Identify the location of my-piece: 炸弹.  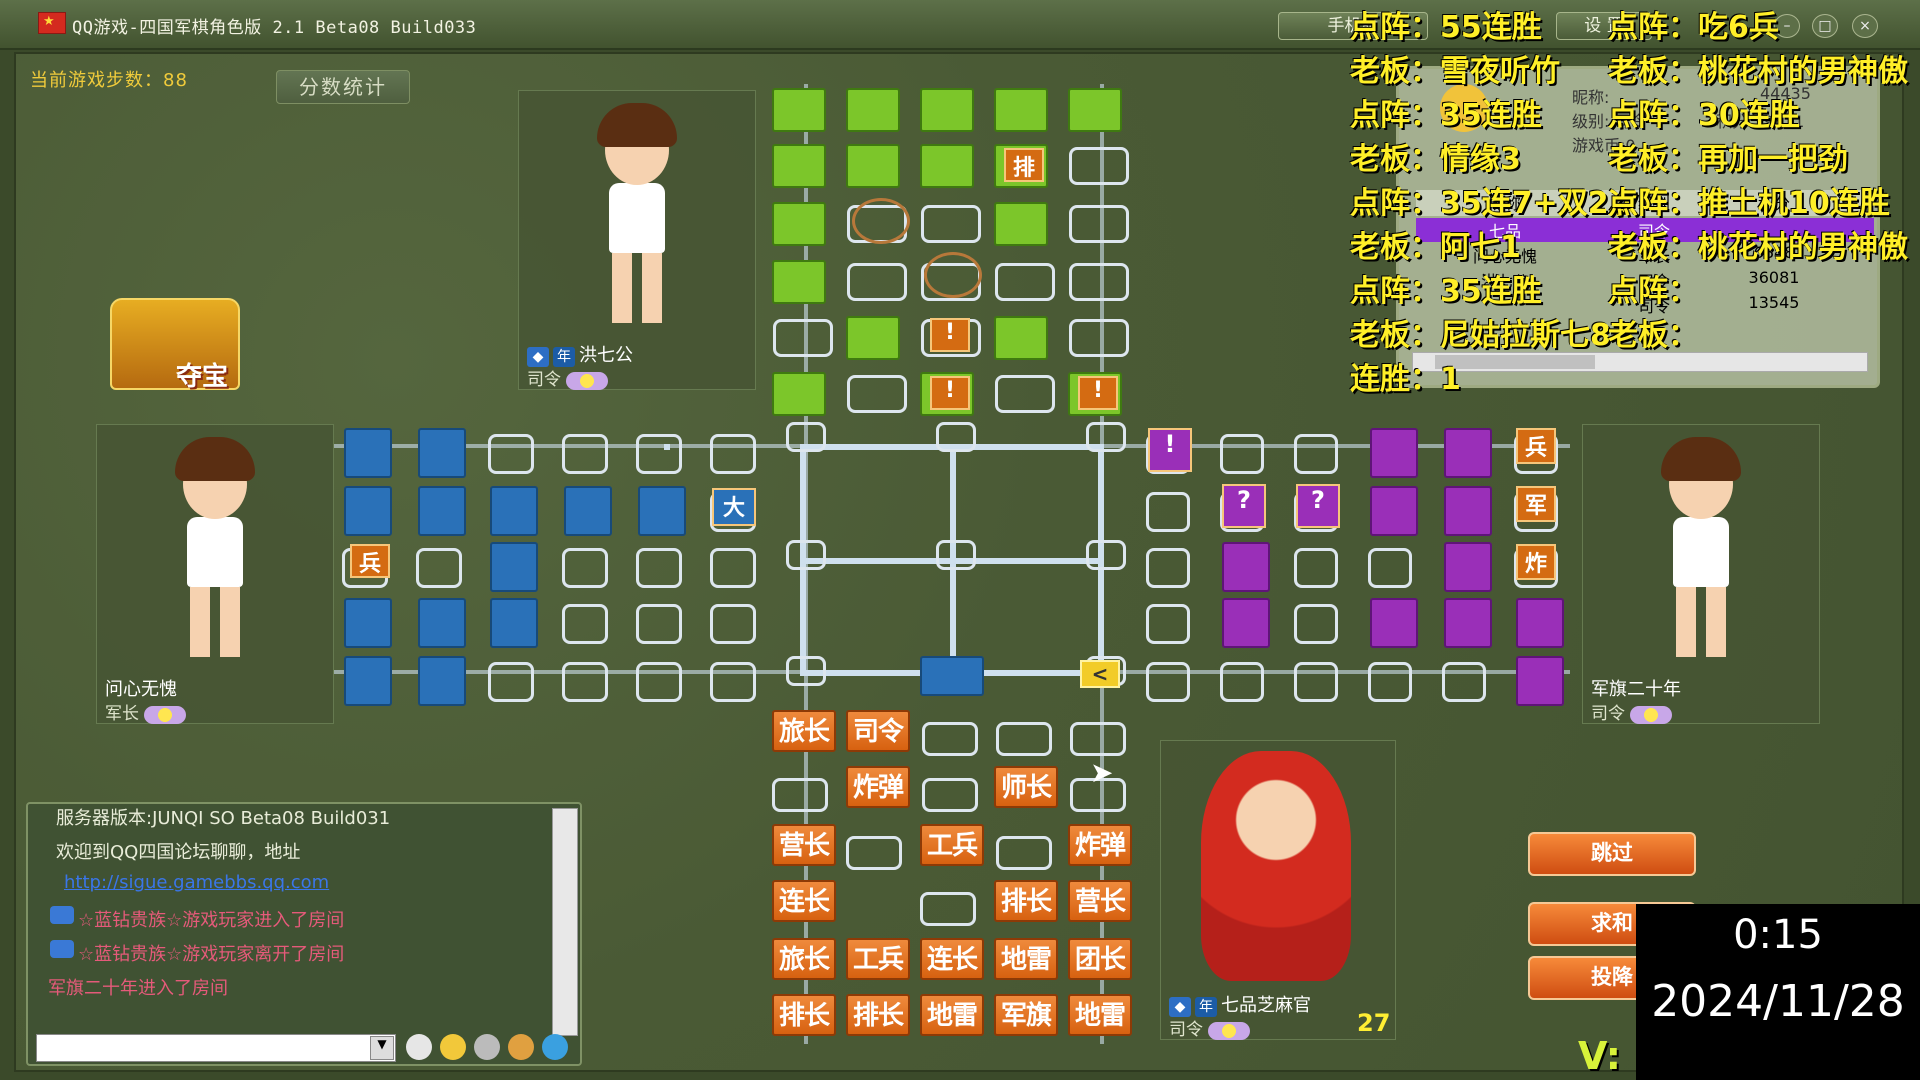
(878, 787).